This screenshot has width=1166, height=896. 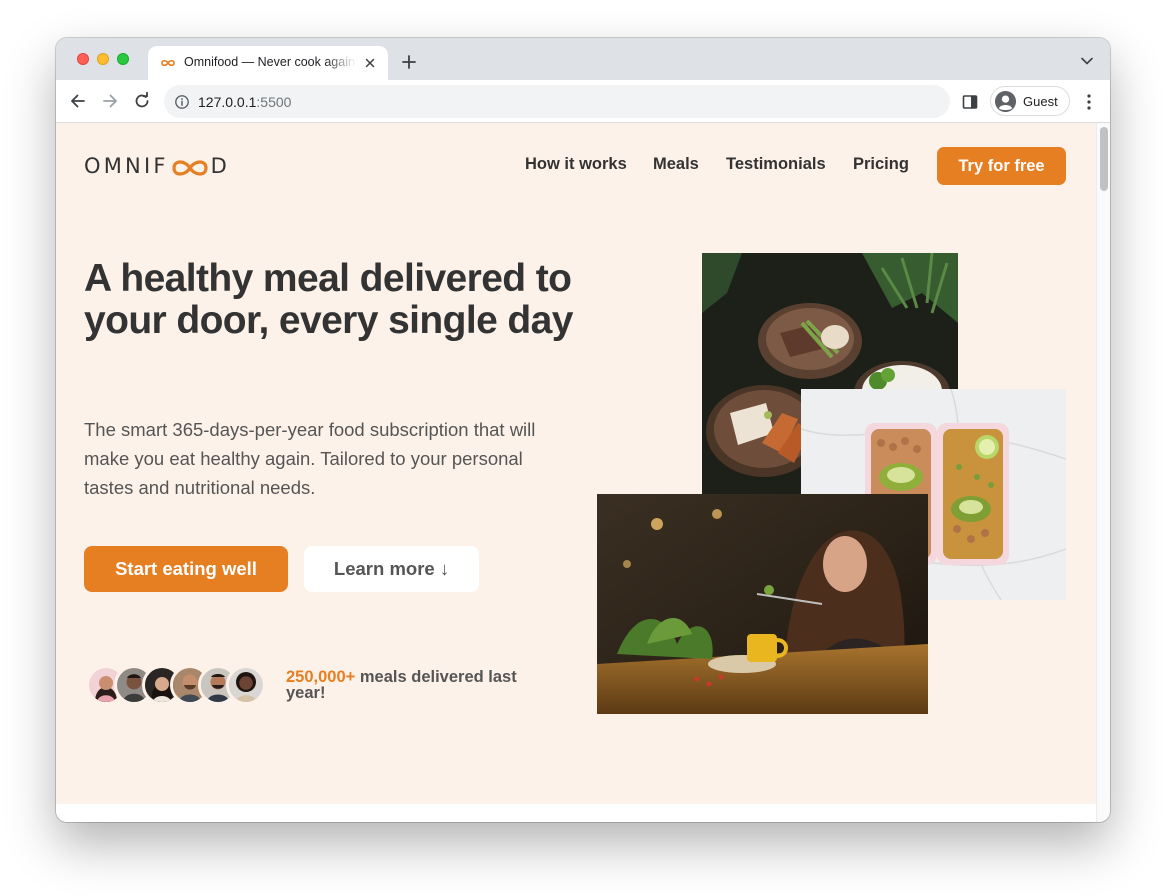 I want to click on close-window-button, so click(x=83, y=59).